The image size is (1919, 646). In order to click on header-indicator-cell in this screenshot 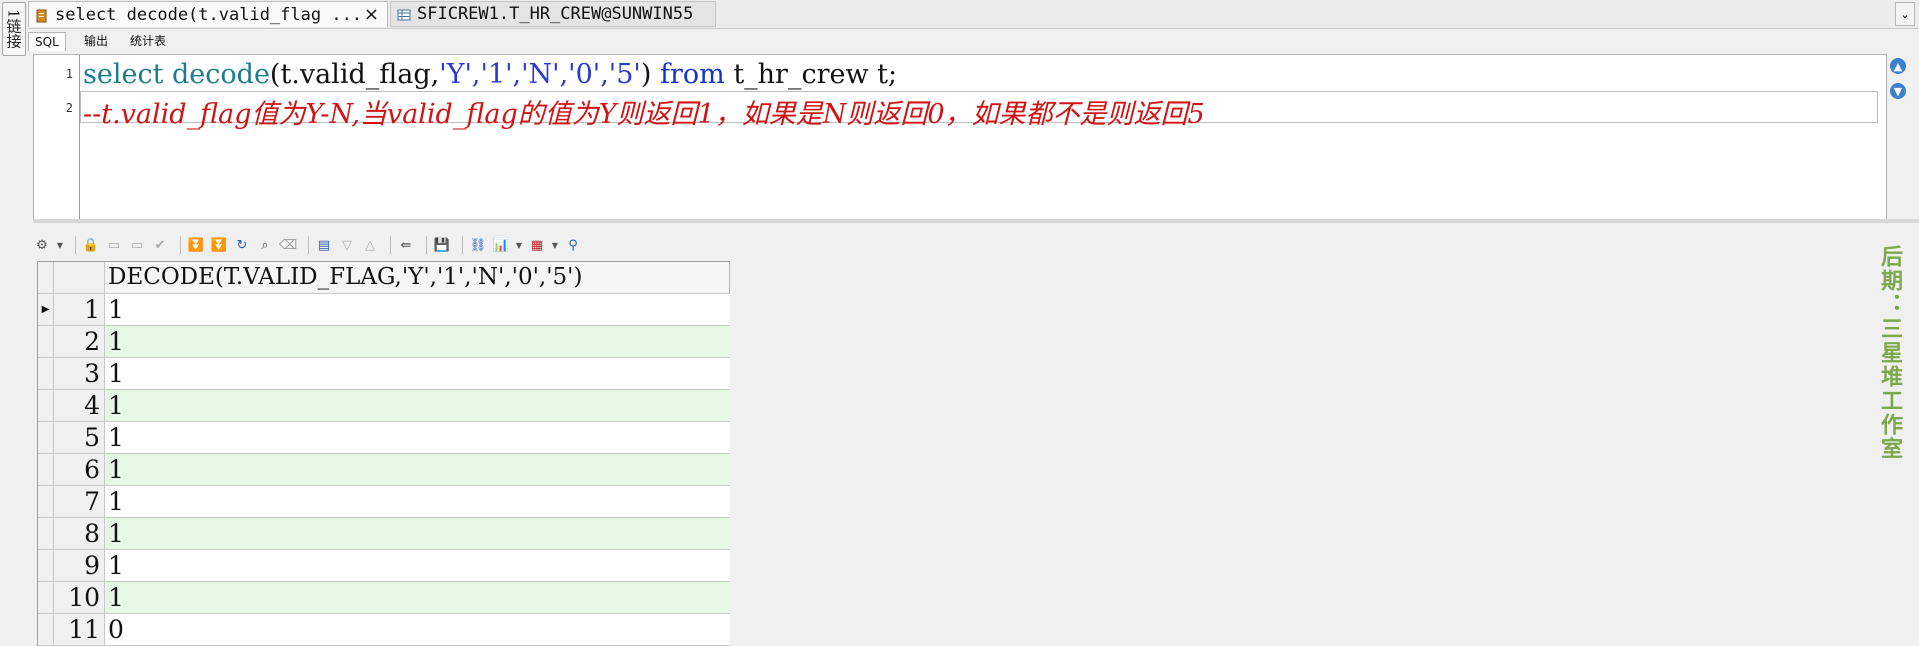, I will do `click(46, 277)`.